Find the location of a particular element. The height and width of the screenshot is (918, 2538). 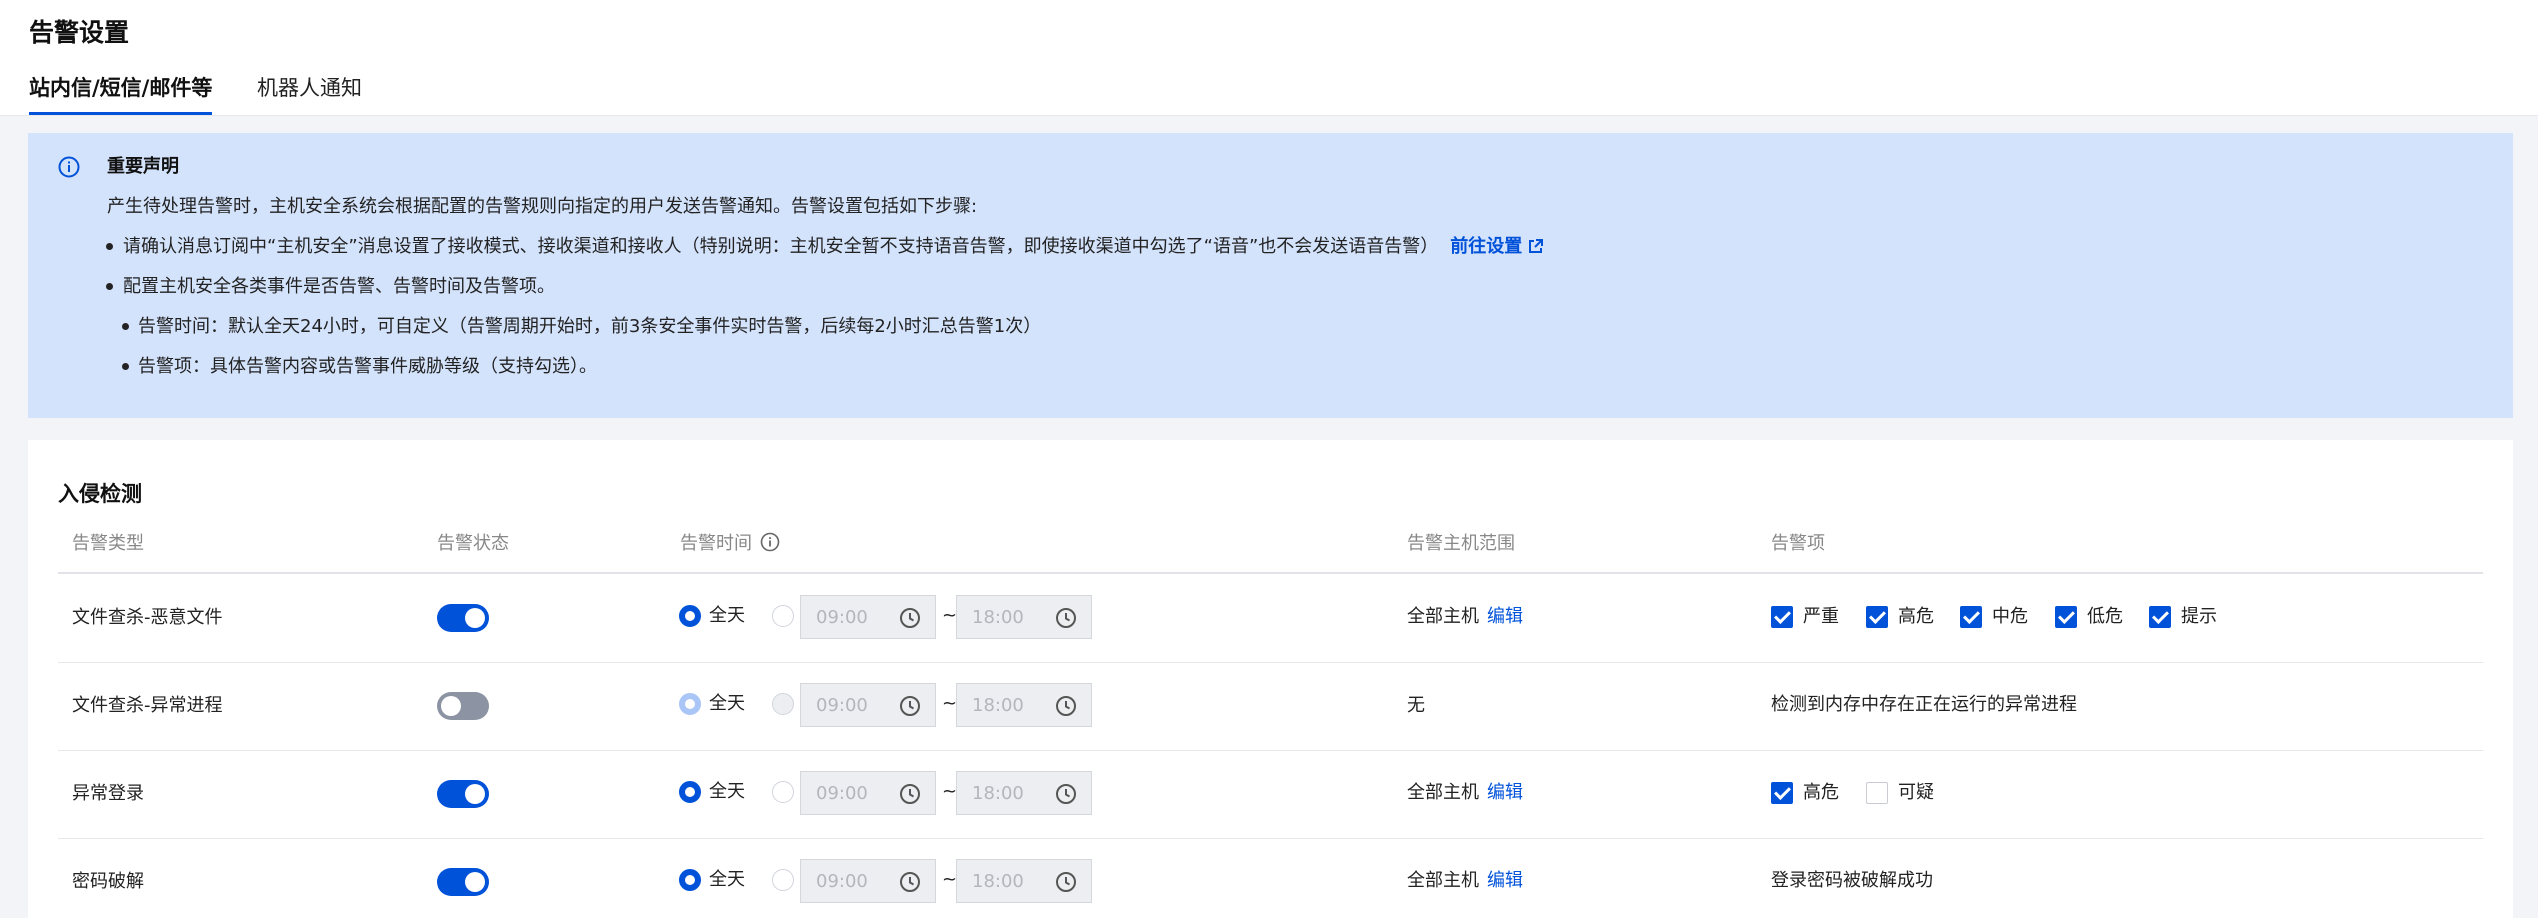

scope-value: 无 is located at coordinates (1416, 705).